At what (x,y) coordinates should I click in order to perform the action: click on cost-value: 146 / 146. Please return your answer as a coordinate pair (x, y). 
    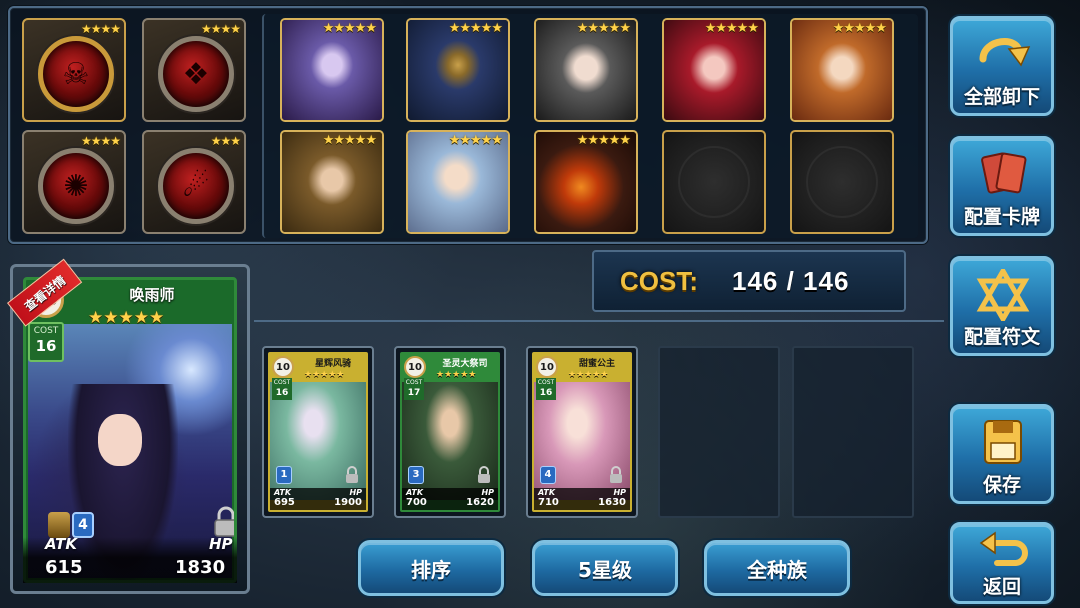
    Looking at the image, I should click on (791, 280).